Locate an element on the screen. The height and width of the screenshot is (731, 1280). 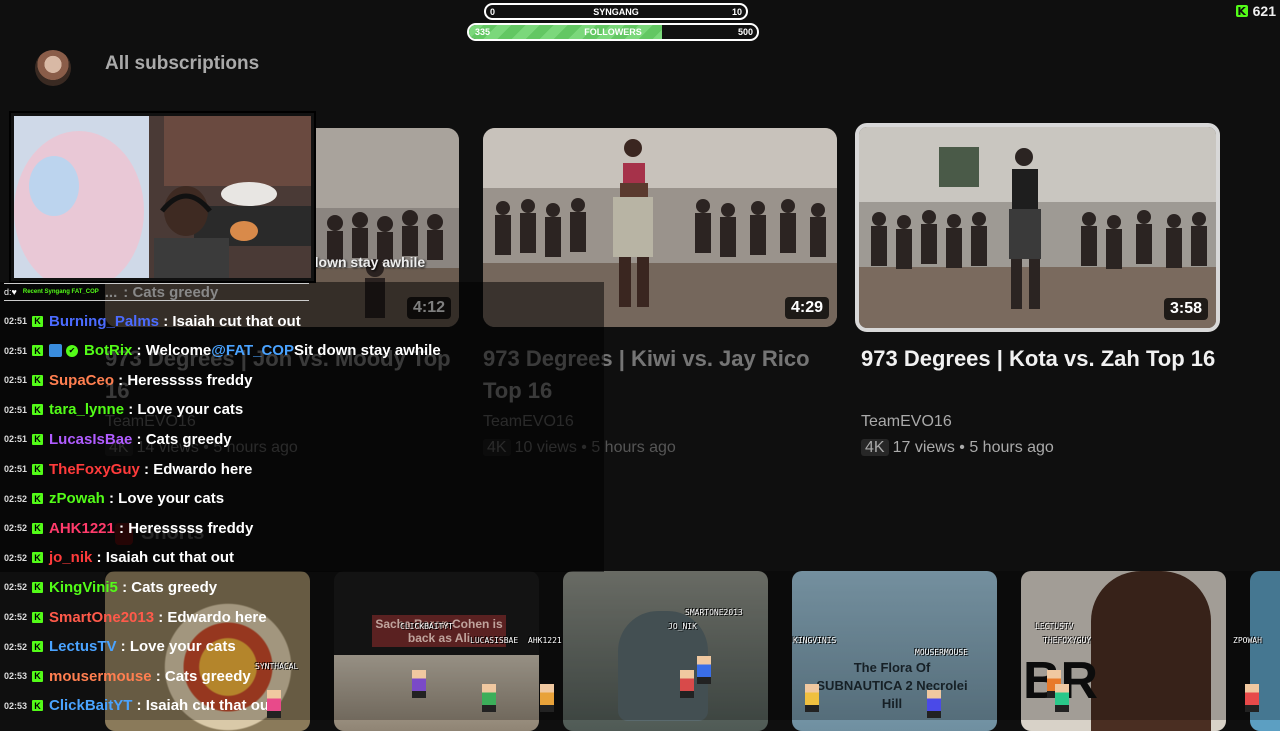
chat-message-text: Sit down stay awhile is located at coordinates (367, 351).